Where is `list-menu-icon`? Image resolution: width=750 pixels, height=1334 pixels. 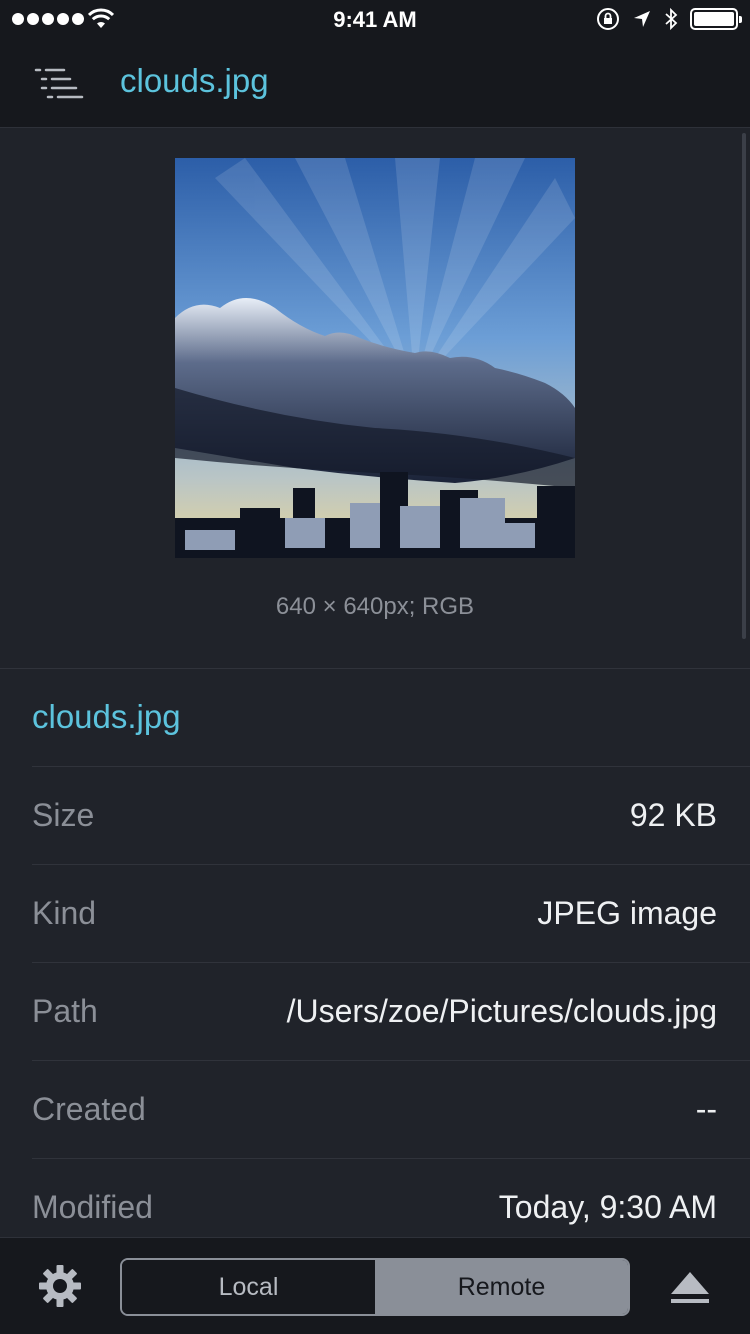
list-menu-icon is located at coordinates (60, 86).